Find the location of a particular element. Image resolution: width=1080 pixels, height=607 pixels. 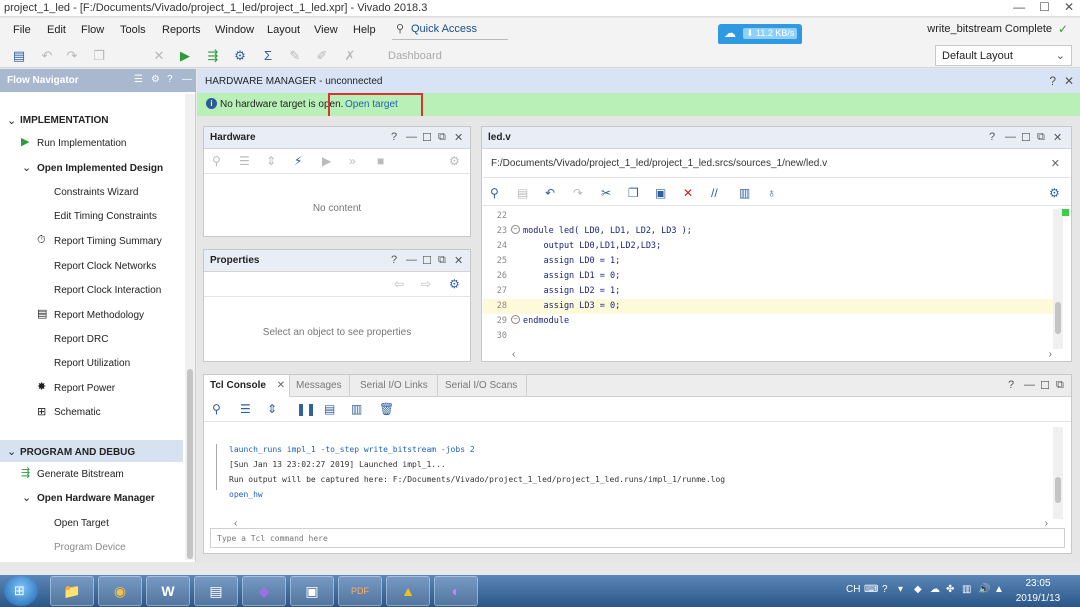

settings-icon: ⚙ is located at coordinates (240, 56).